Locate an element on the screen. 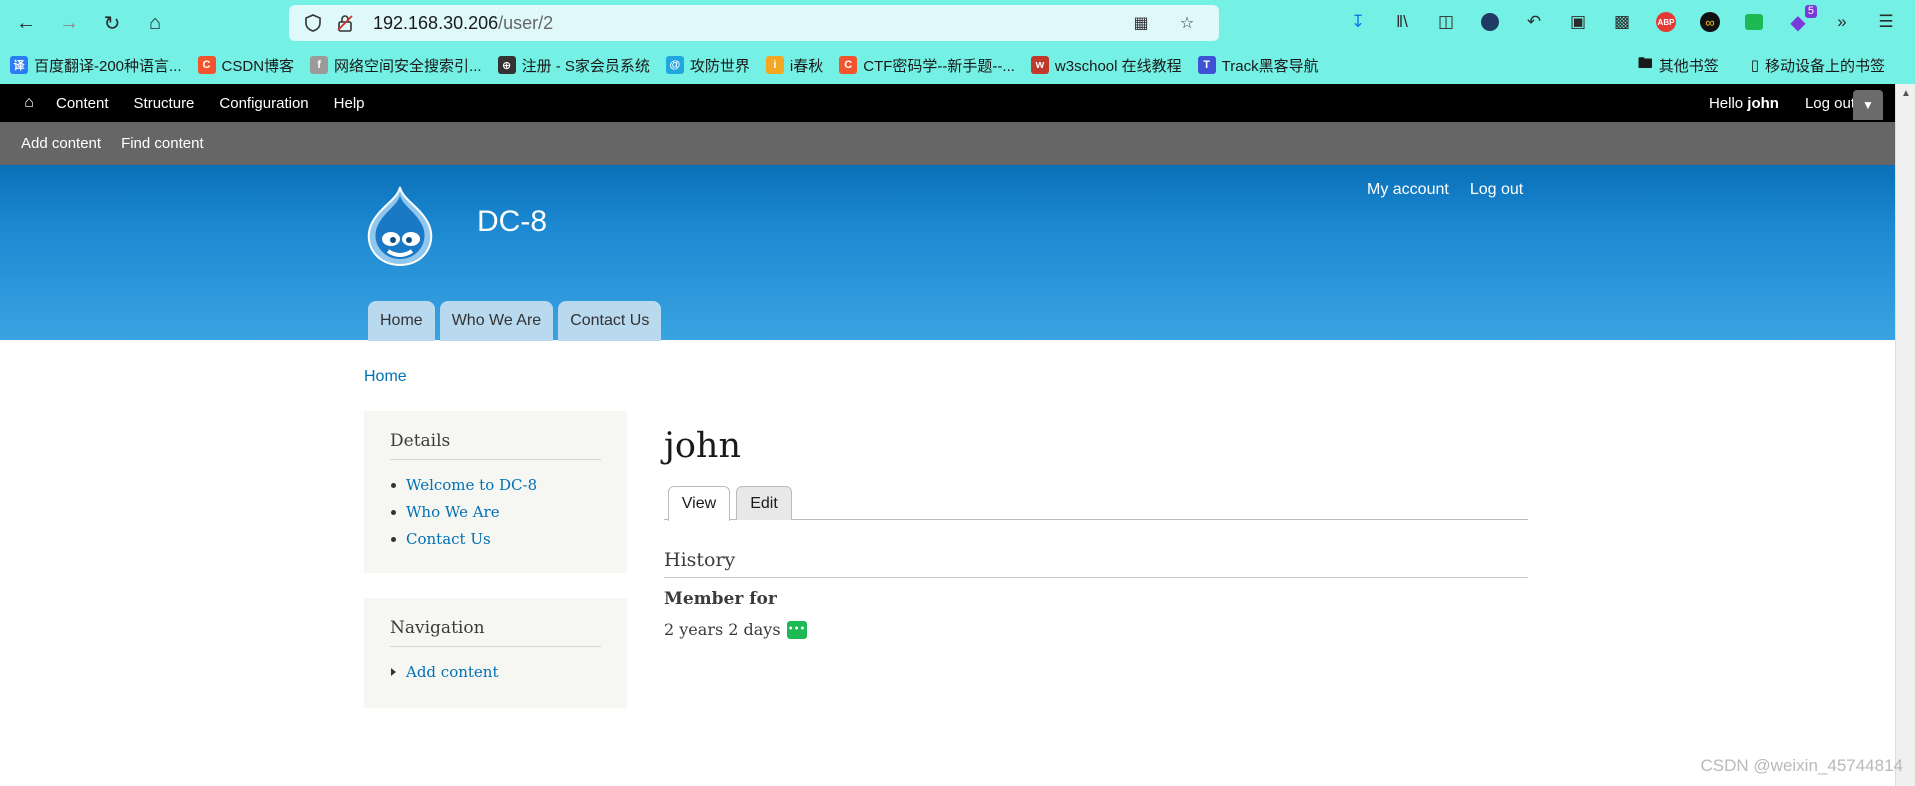 Image resolution: width=1915 pixels, height=786 pixels. drupal-logo is located at coordinates (400, 226).